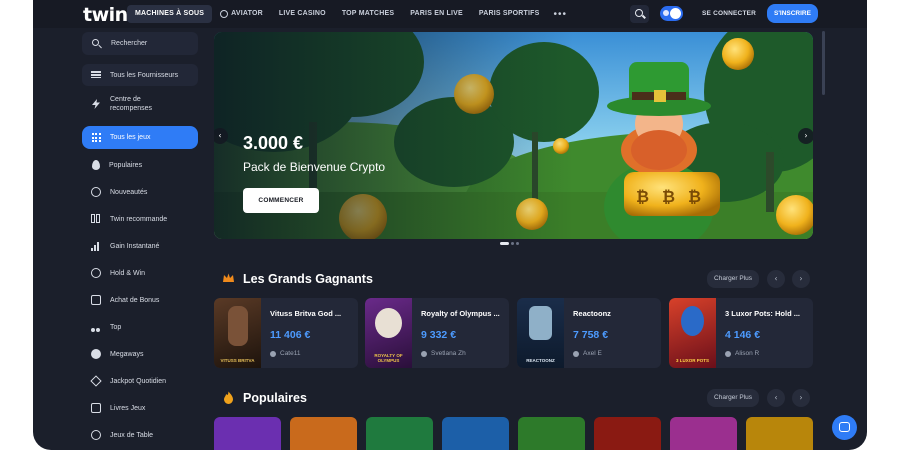 This screenshot has height=450, width=900. What do you see at coordinates (302, 14) in the screenshot?
I see `nav-live-casino: LIVE CASINO` at bounding box center [302, 14].